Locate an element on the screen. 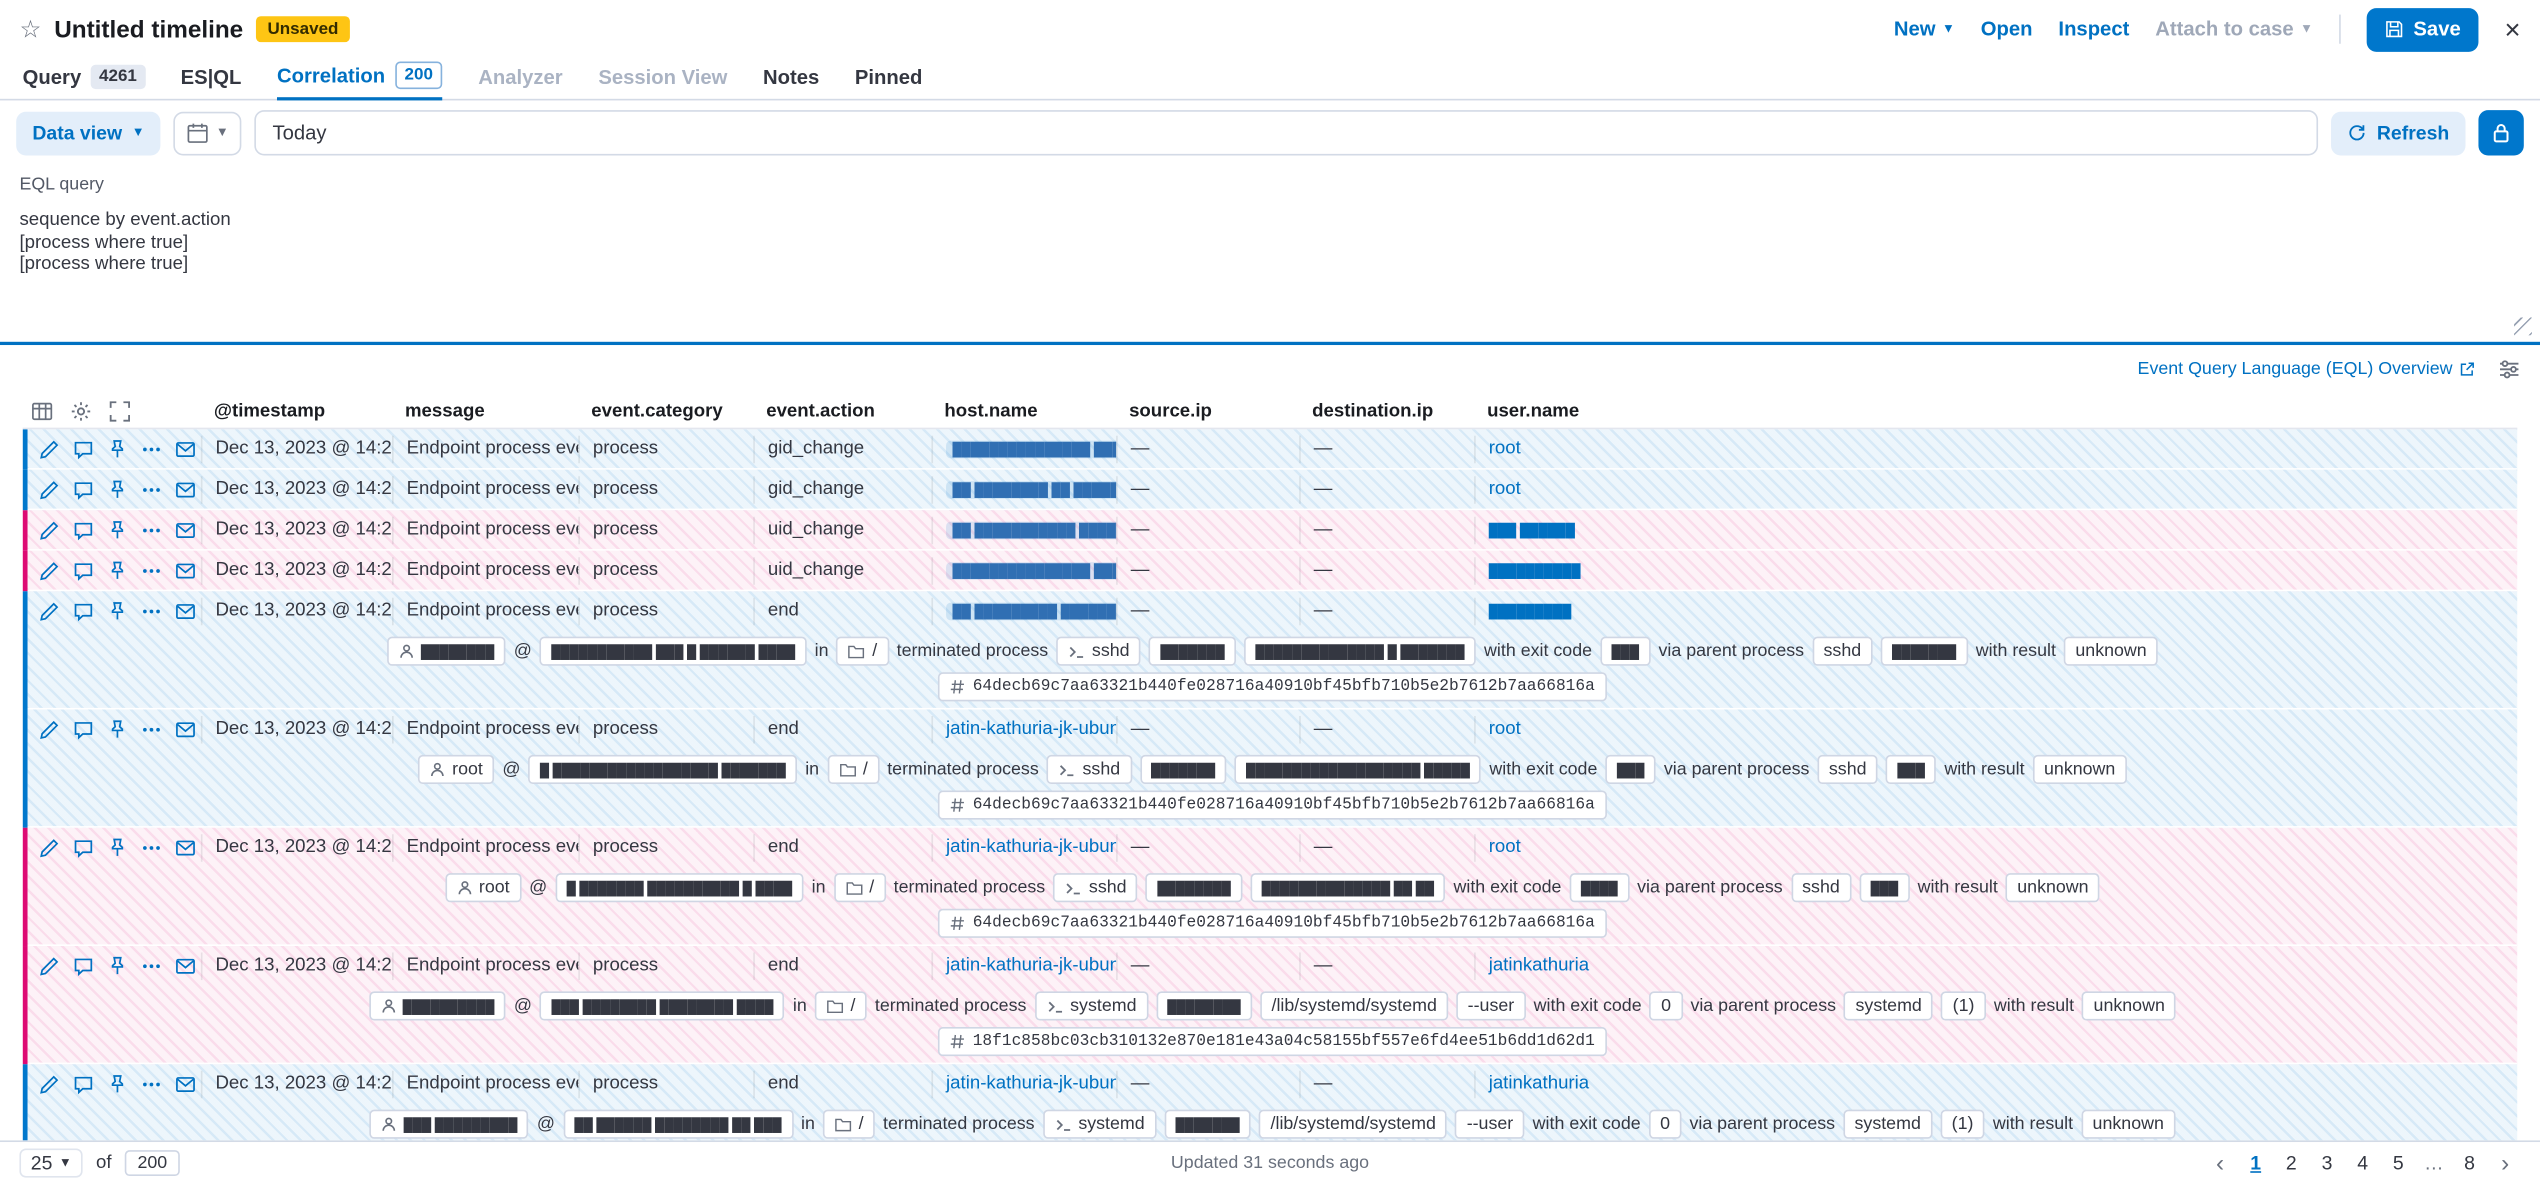  summary-badge: ████████ is located at coordinates (1204, 1006).